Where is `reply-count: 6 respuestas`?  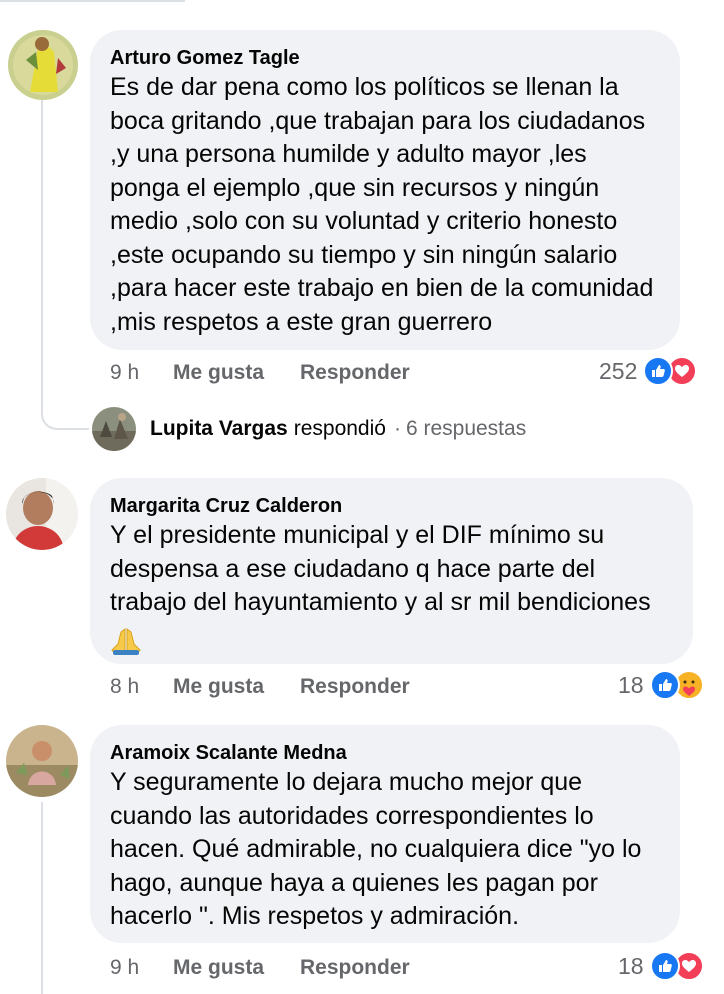 reply-count: 6 respuestas is located at coordinates (466, 428).